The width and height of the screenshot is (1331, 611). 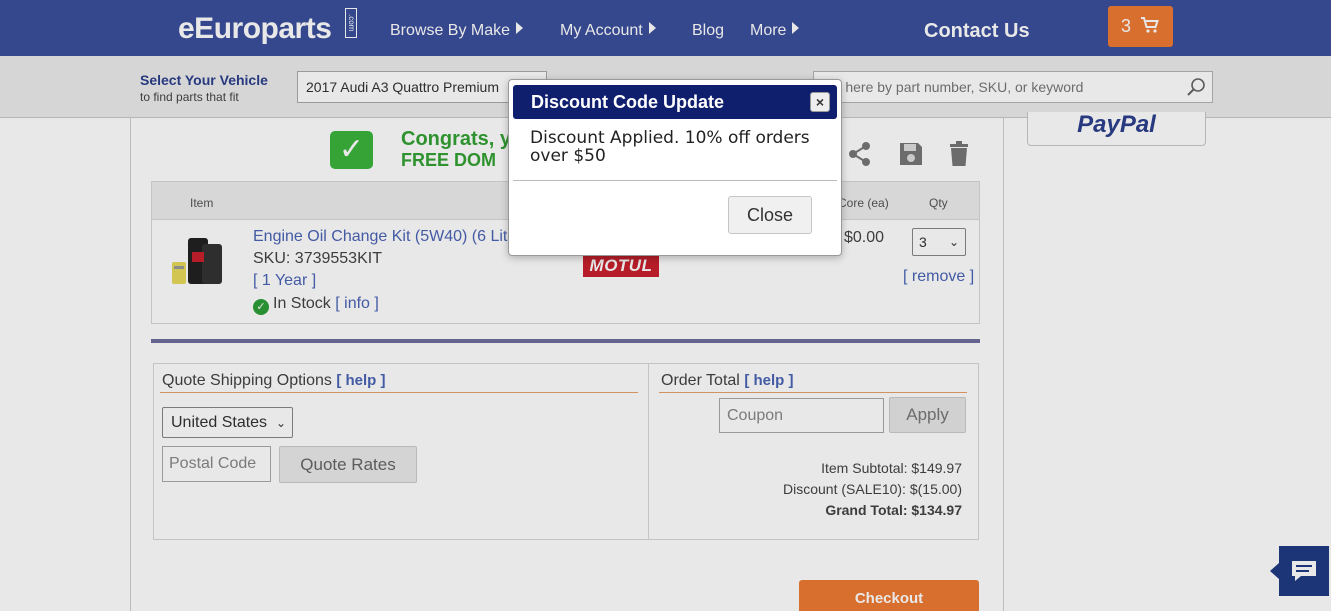 I want to click on close-button: Close, so click(x=770, y=215).